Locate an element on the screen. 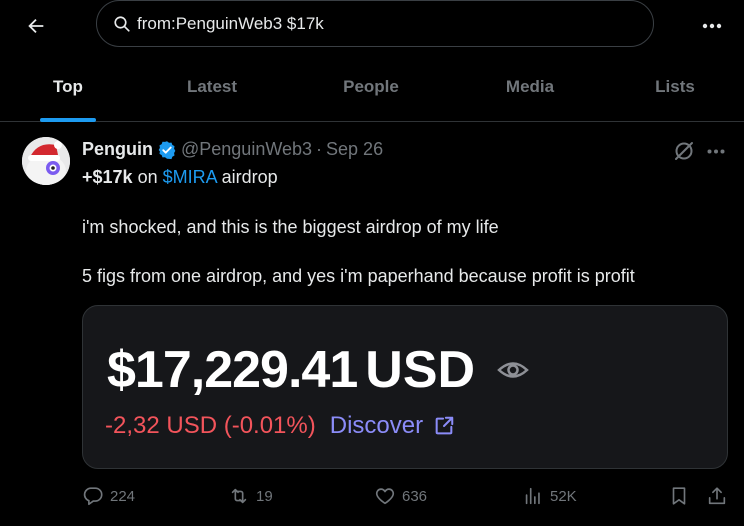 This screenshot has height=526, width=744. search-icon is located at coordinates (122, 24).